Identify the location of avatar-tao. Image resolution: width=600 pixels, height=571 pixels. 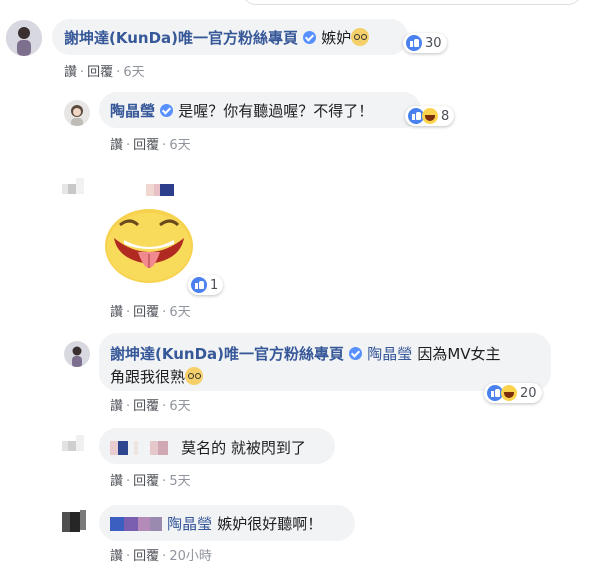
(77, 113).